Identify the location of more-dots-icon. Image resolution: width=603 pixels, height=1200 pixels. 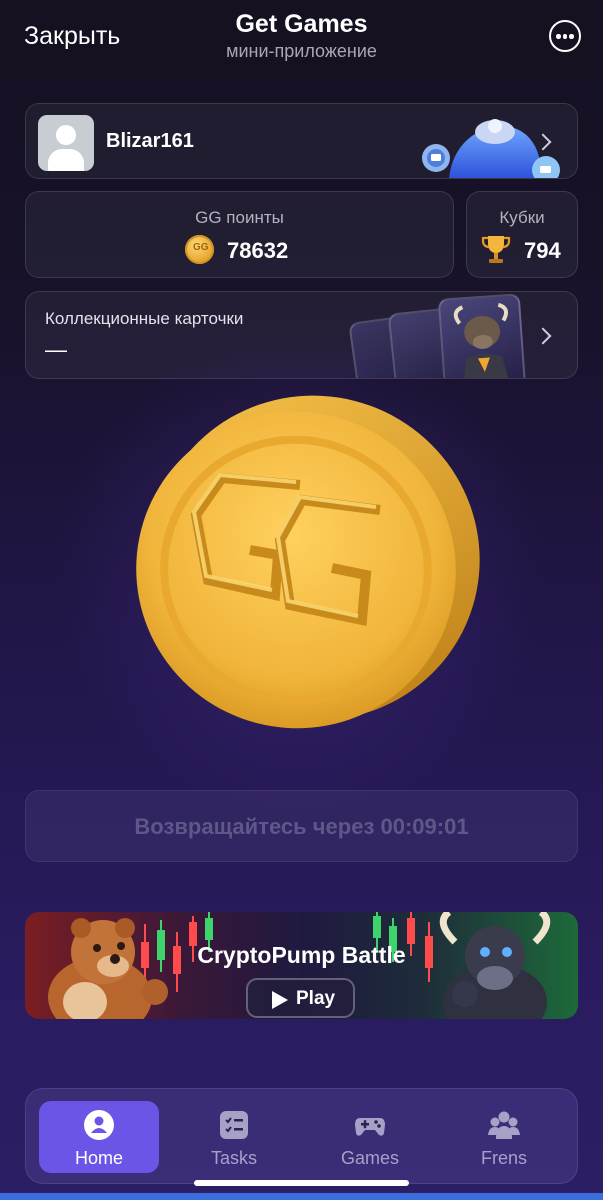
(565, 36).